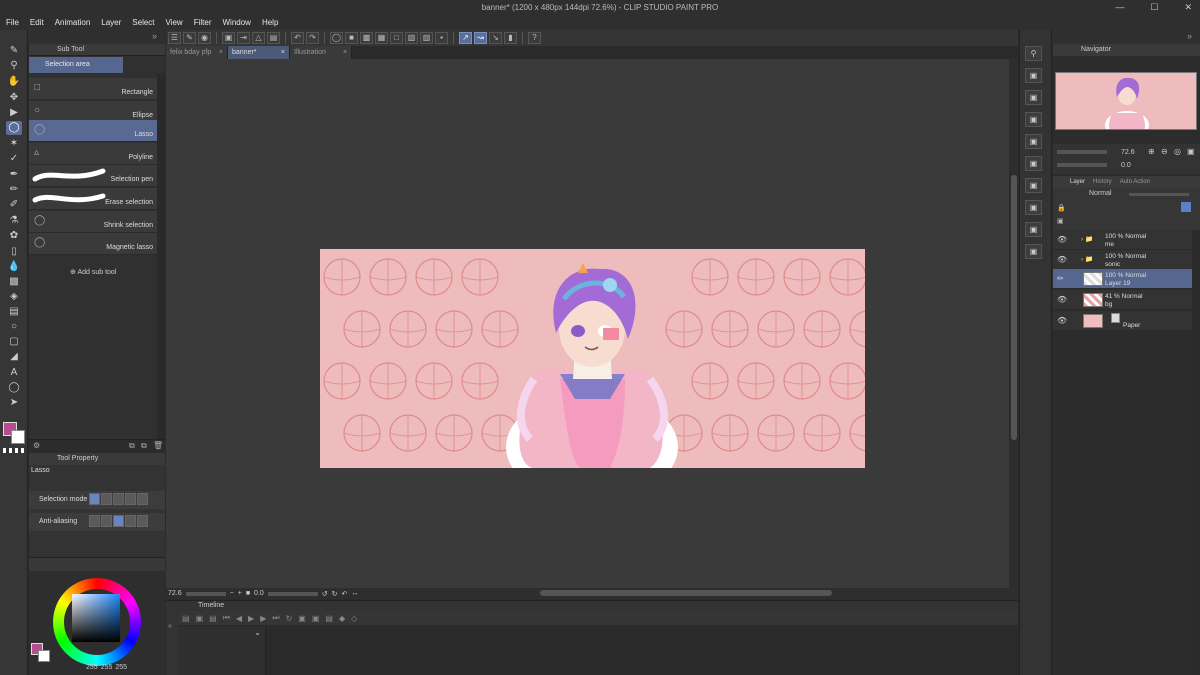 The height and width of the screenshot is (675, 1200). Describe the element at coordinates (1033, 141) in the screenshot. I see `material-4-icon: ▣` at that location.